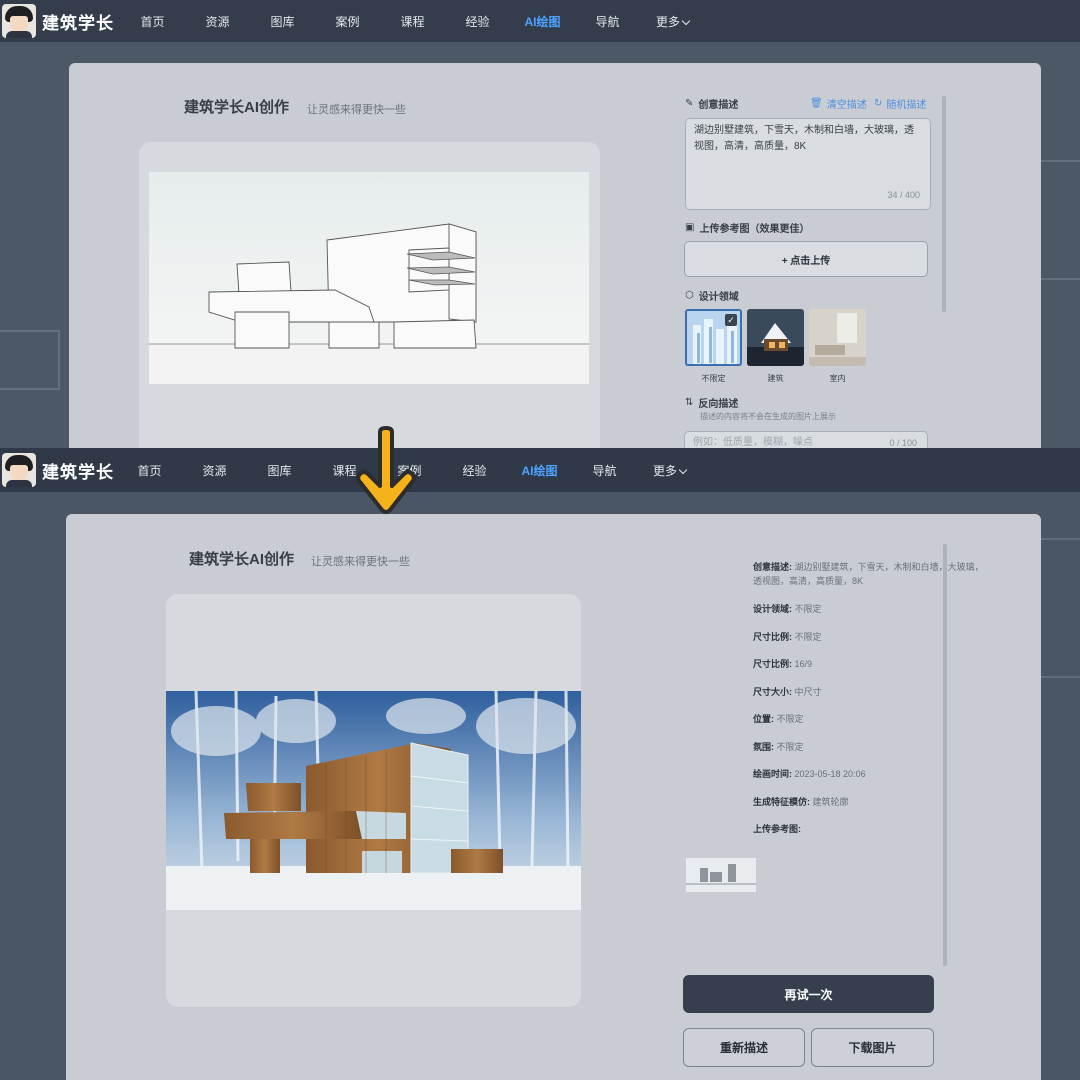  Describe the element at coordinates (803, 664) in the screenshot. I see `info-value: 16/9` at that location.